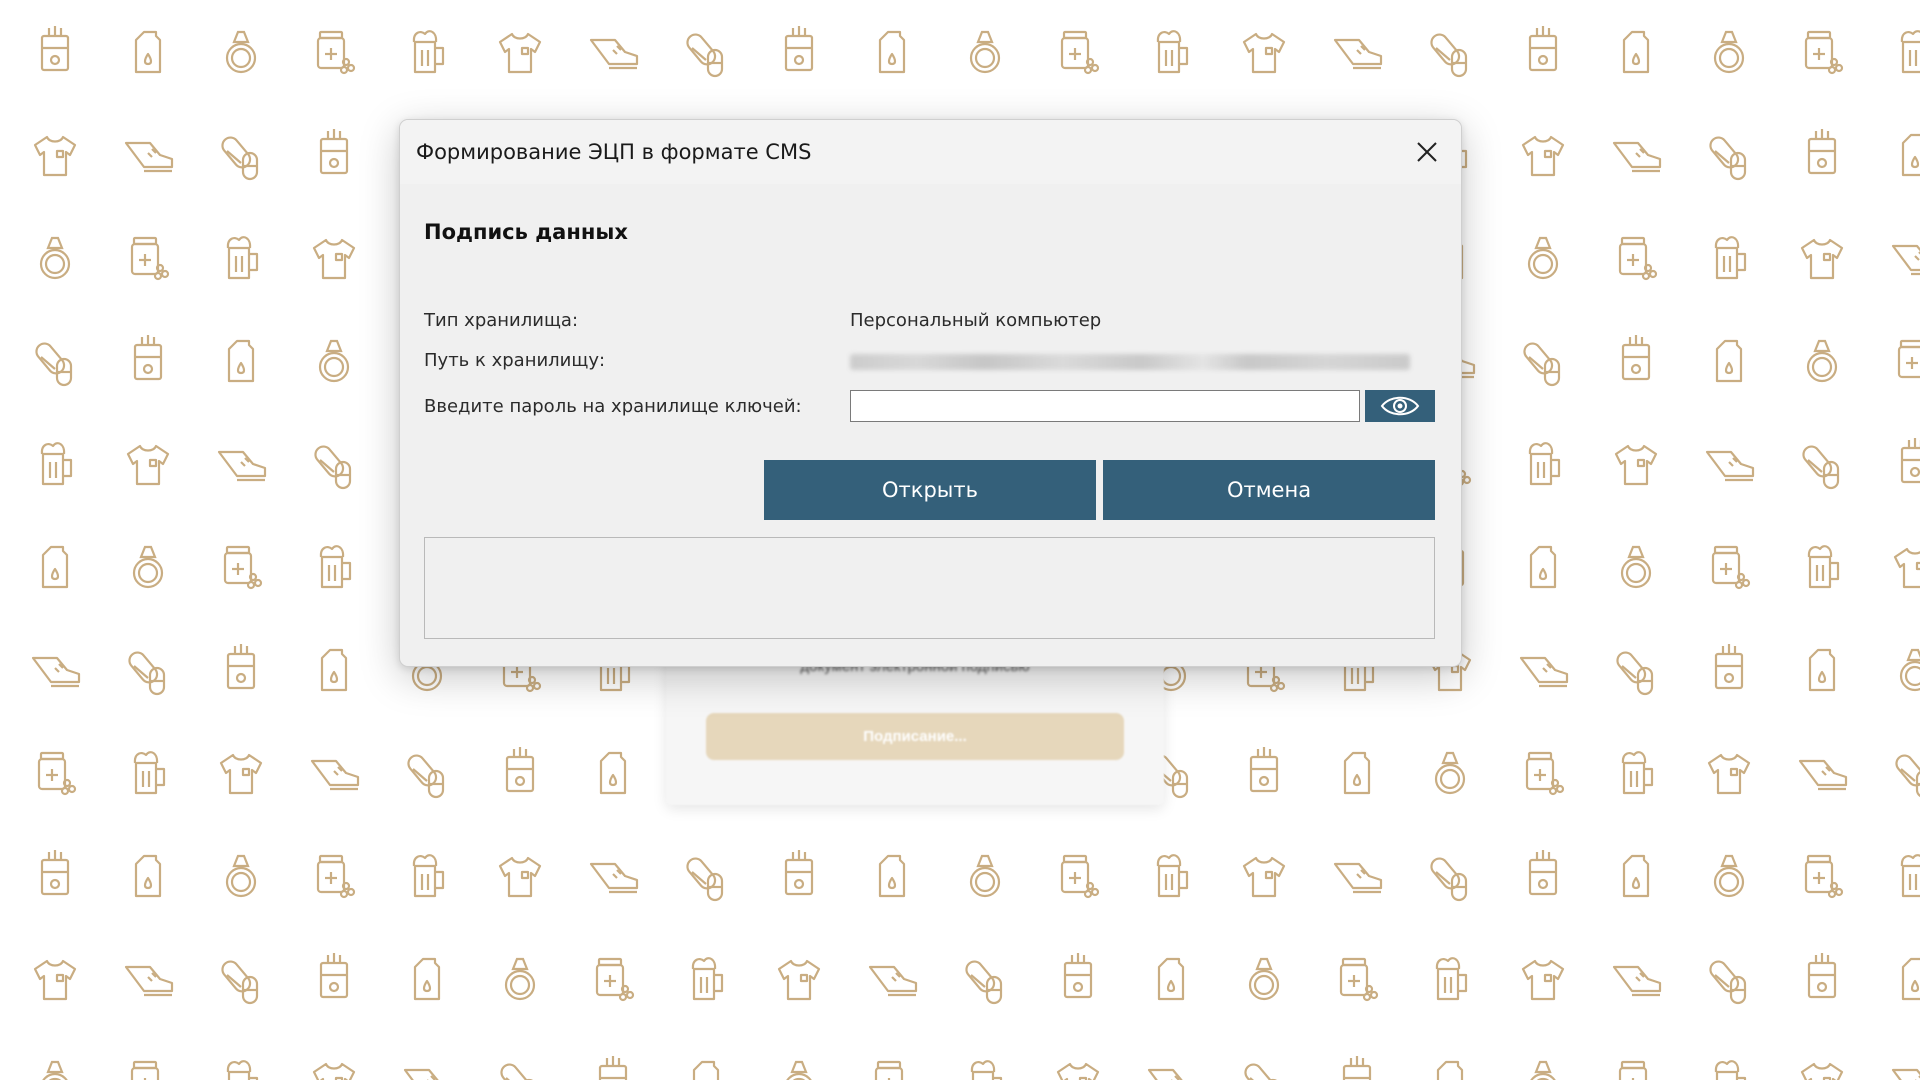 This screenshot has height=1080, width=1920. I want to click on status-message-box, so click(929, 588).